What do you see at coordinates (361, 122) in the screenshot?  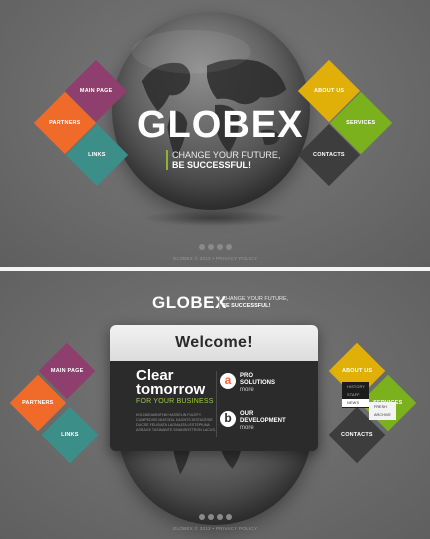 I see `nav-services-label: SERVICES` at bounding box center [361, 122].